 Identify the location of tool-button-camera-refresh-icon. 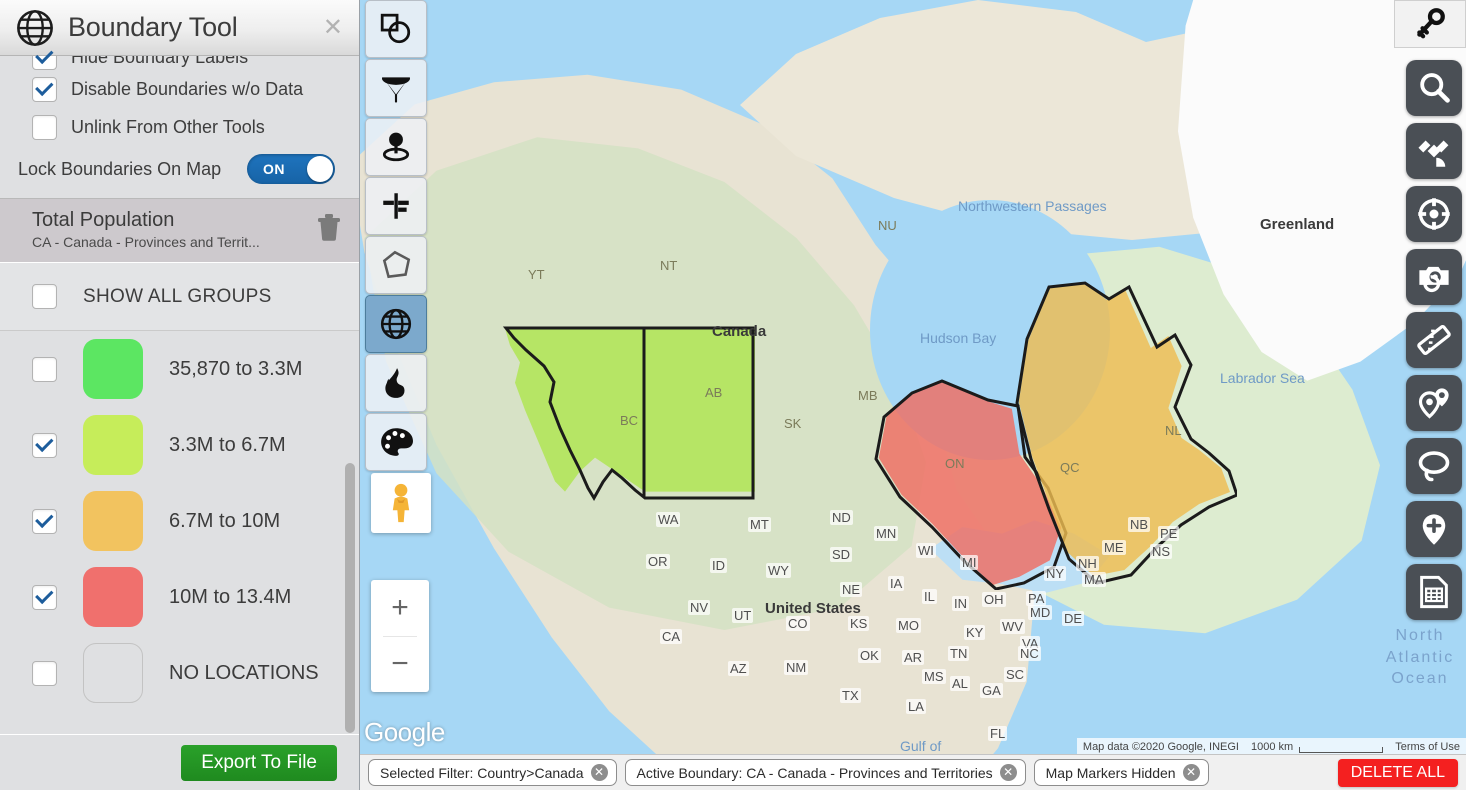
(1434, 277).